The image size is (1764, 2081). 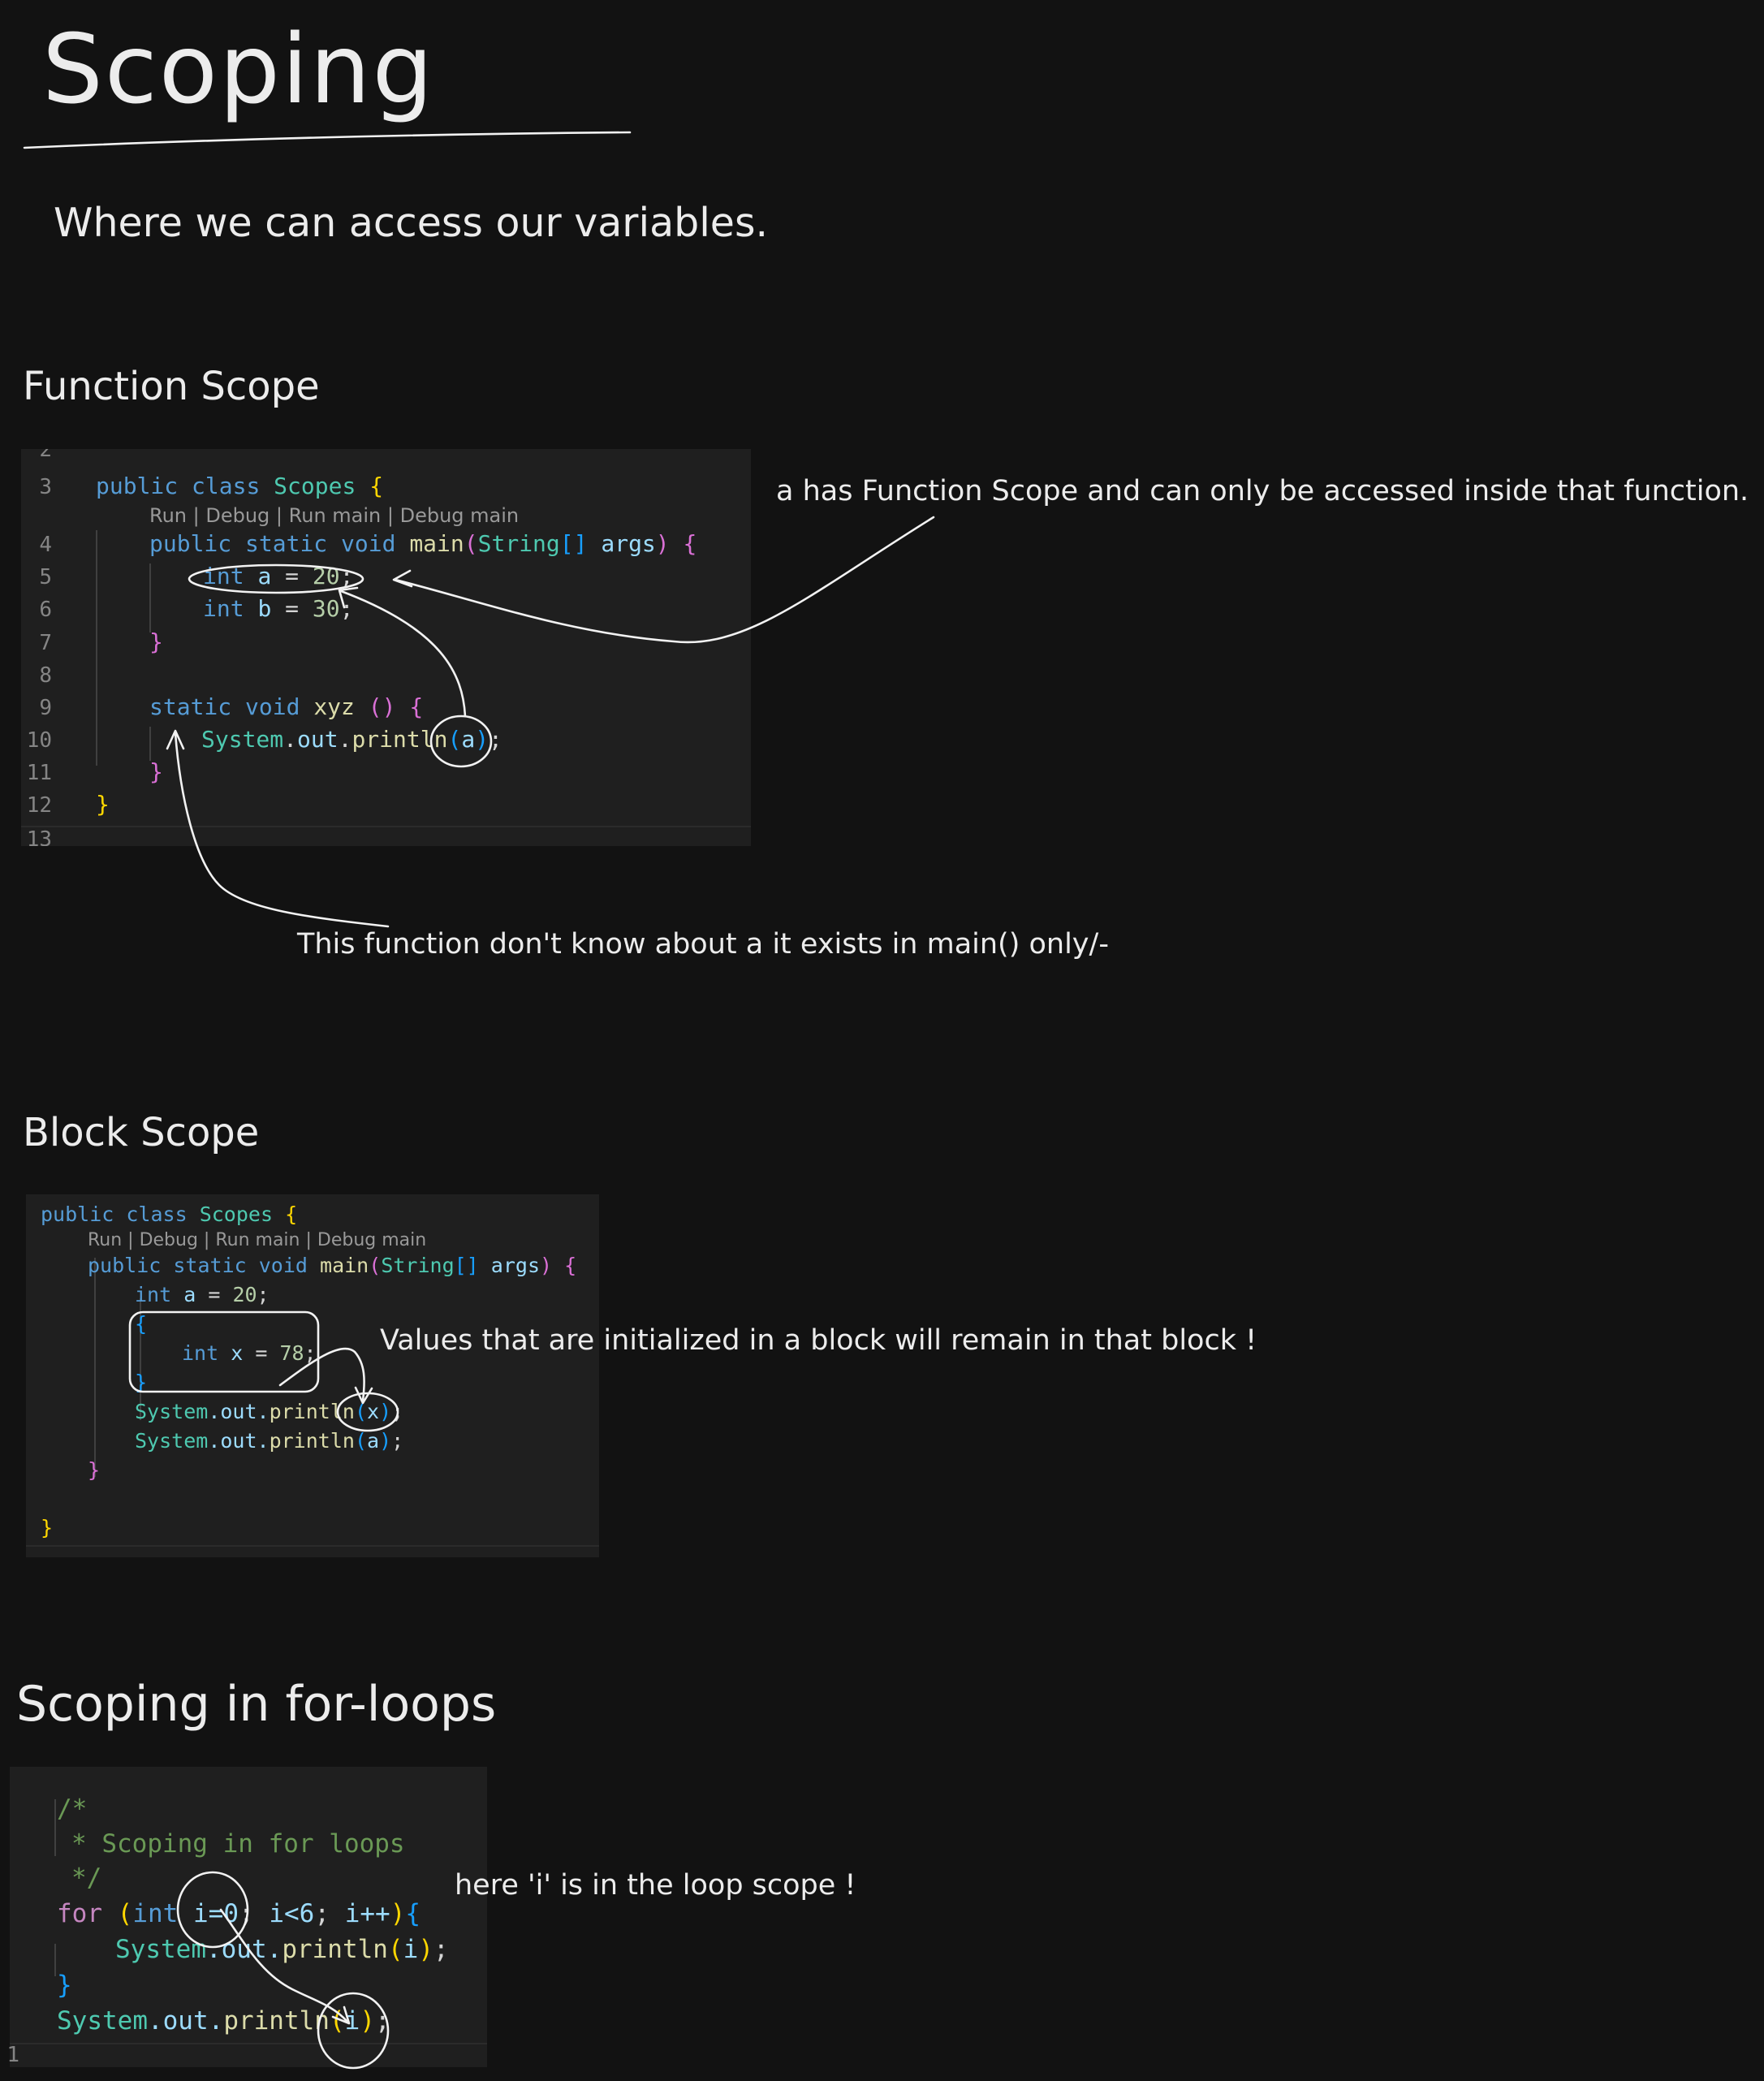 What do you see at coordinates (45, 708) in the screenshot?
I see `line-number: 9` at bounding box center [45, 708].